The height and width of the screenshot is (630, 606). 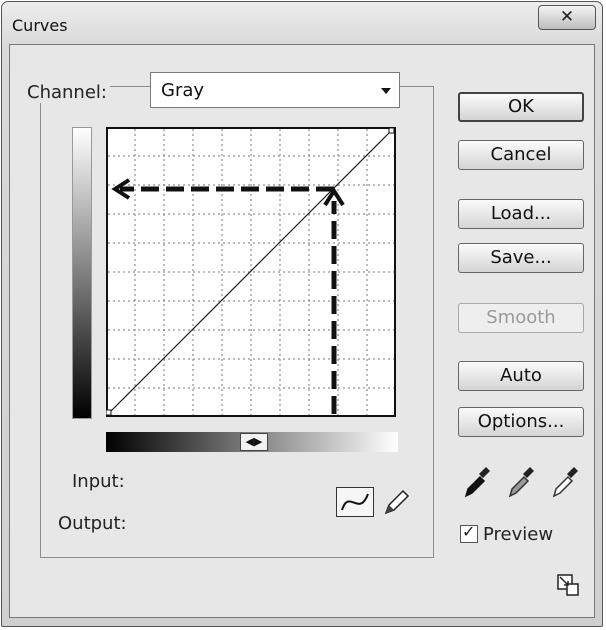 What do you see at coordinates (98, 481) in the screenshot?
I see `input-label: Input:` at bounding box center [98, 481].